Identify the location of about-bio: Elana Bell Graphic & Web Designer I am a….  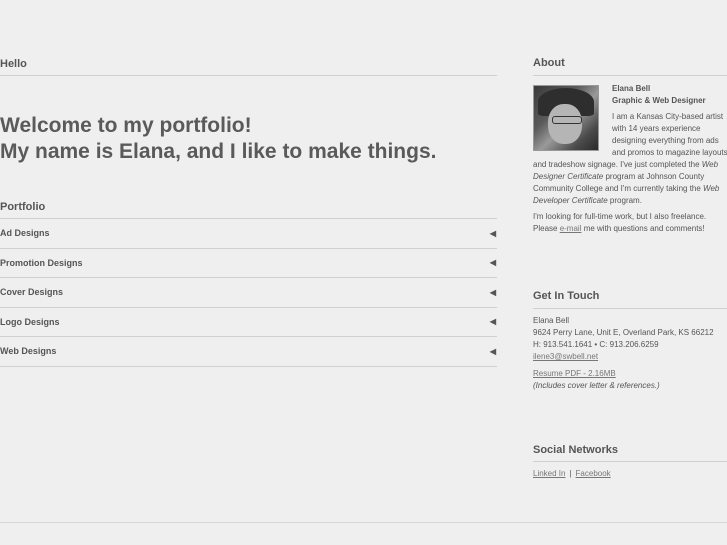
(630, 160).